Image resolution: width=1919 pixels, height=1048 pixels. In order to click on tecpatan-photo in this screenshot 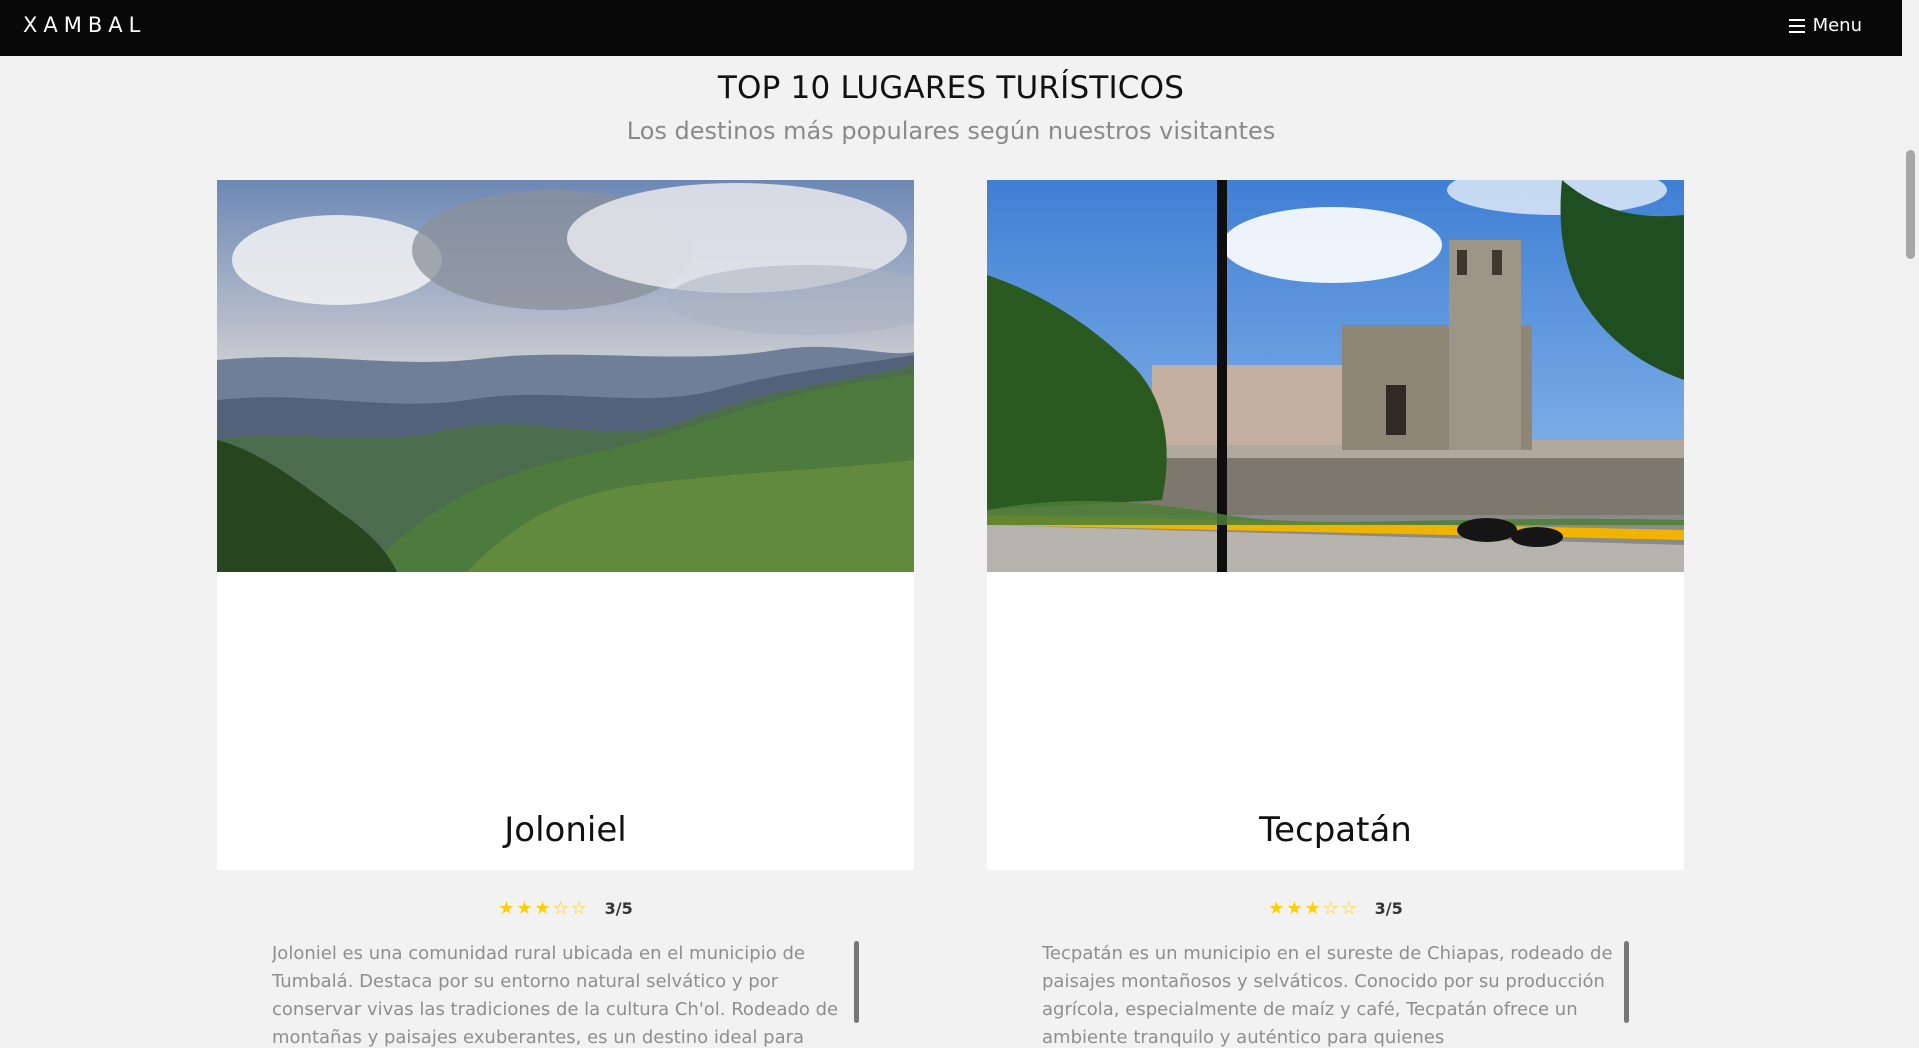, I will do `click(1335, 376)`.